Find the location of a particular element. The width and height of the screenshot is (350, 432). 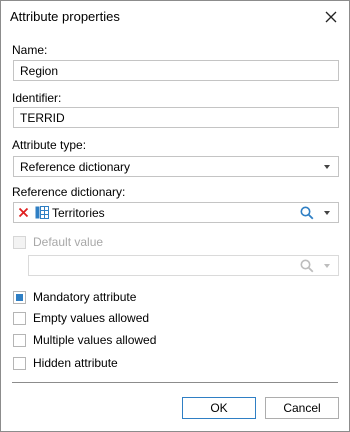

dialog-titlebar: Attribute properties is located at coordinates (175, 17).